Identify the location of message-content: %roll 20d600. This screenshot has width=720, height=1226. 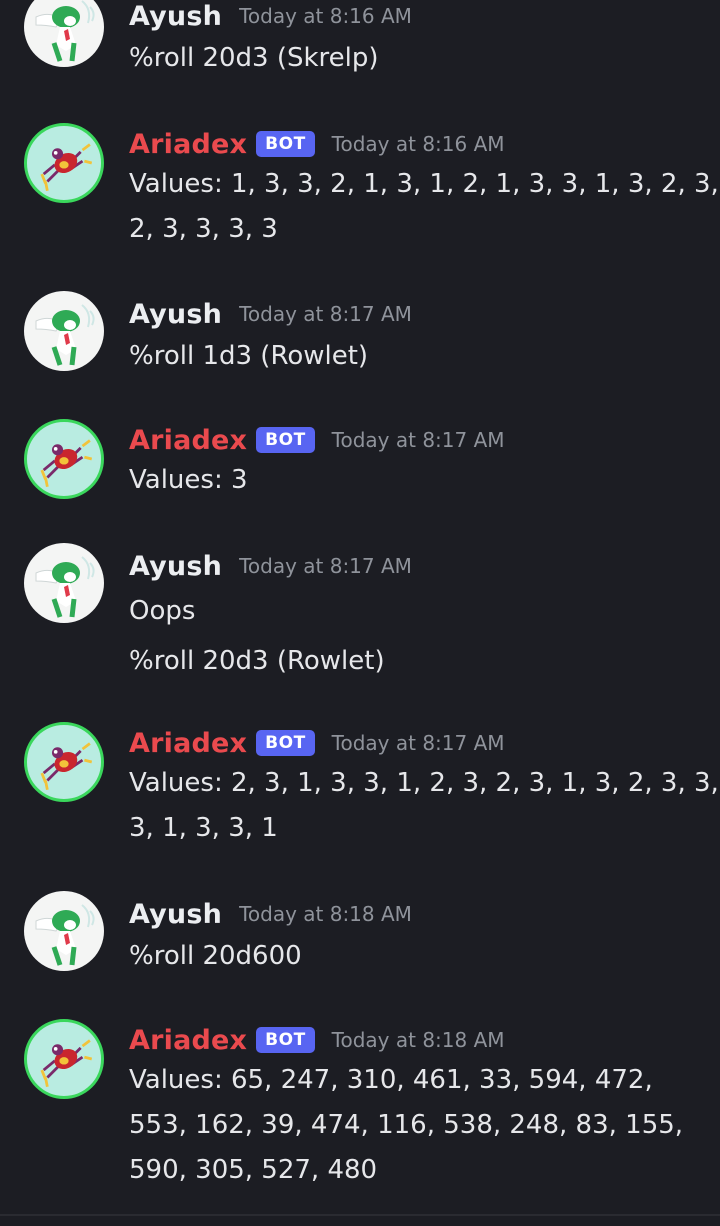
(414, 956).